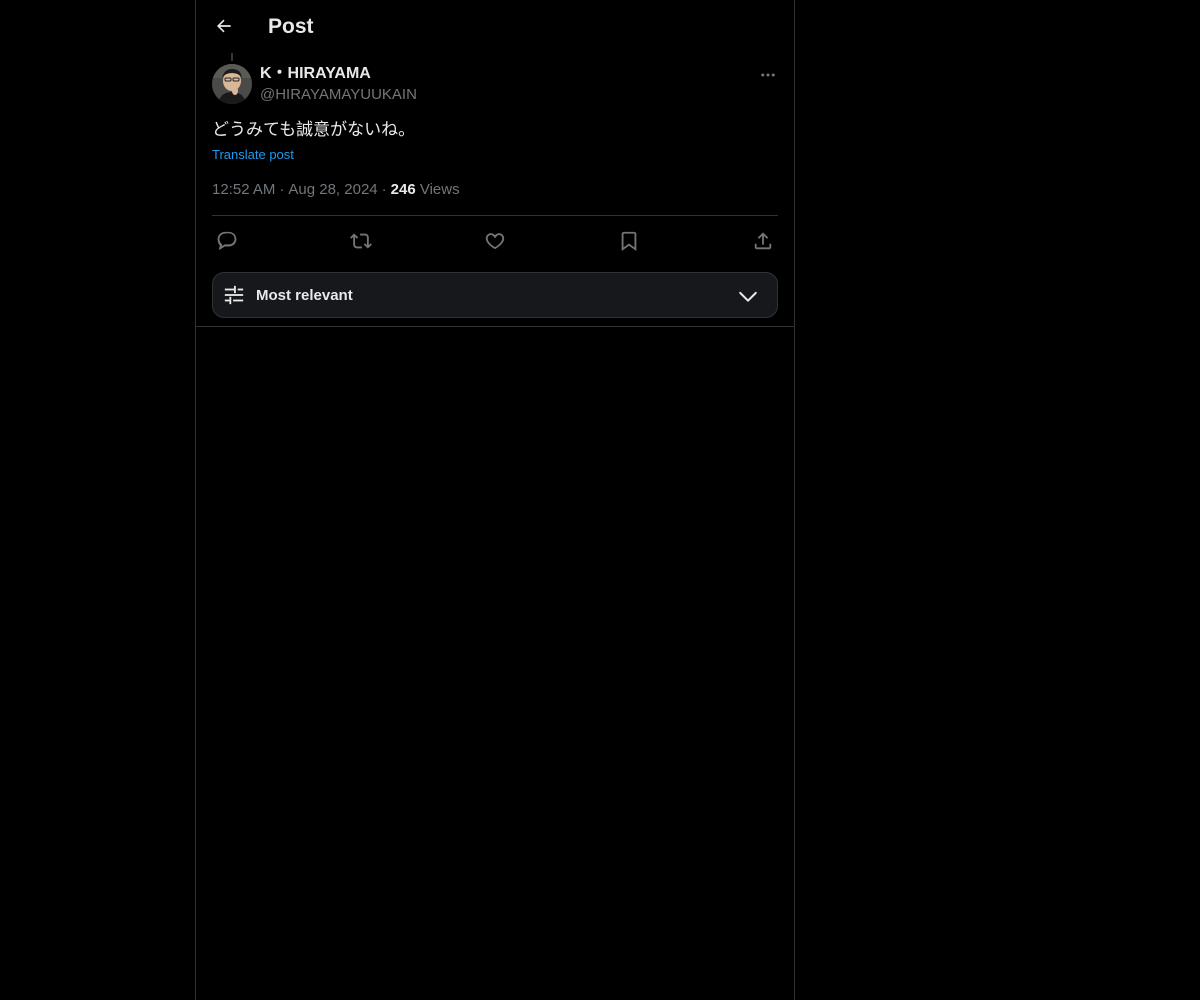 The width and height of the screenshot is (1200, 1000). What do you see at coordinates (403, 189) in the screenshot?
I see `views-count: 246` at bounding box center [403, 189].